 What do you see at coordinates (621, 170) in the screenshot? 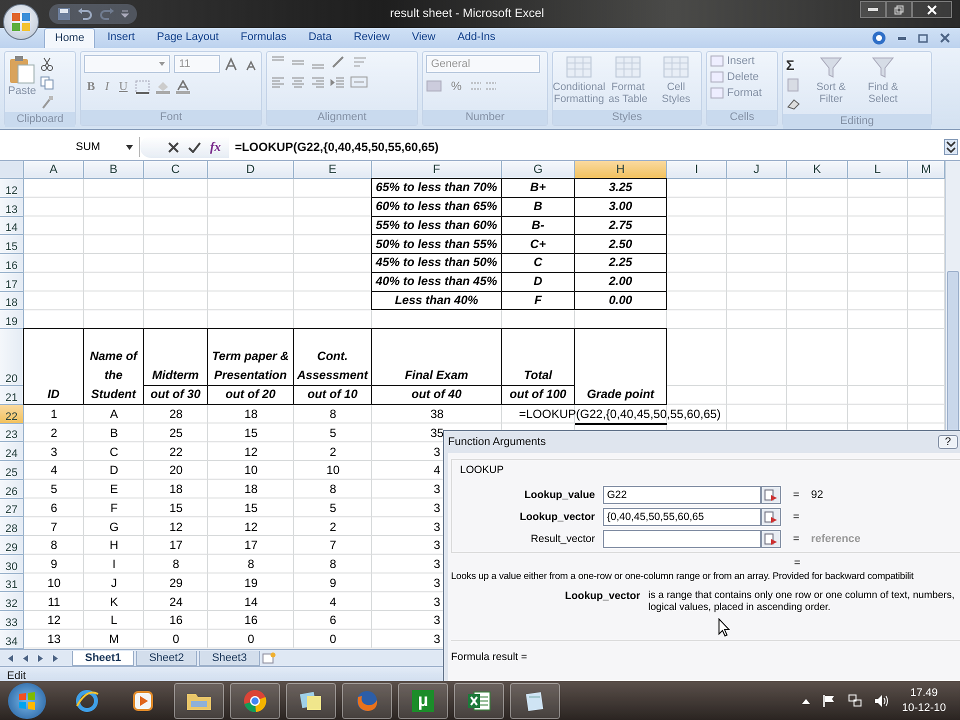
I see `column-header: H` at bounding box center [621, 170].